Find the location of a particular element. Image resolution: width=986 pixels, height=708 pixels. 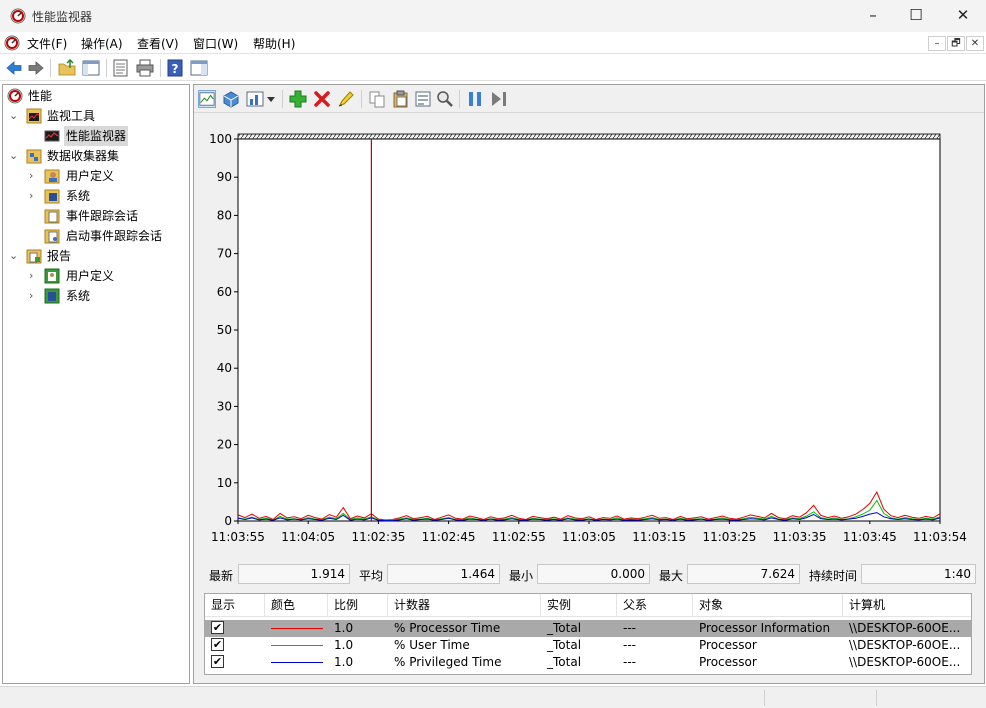

tree-item-reports-user-defined: › 用户定义 is located at coordinates (96, 276).